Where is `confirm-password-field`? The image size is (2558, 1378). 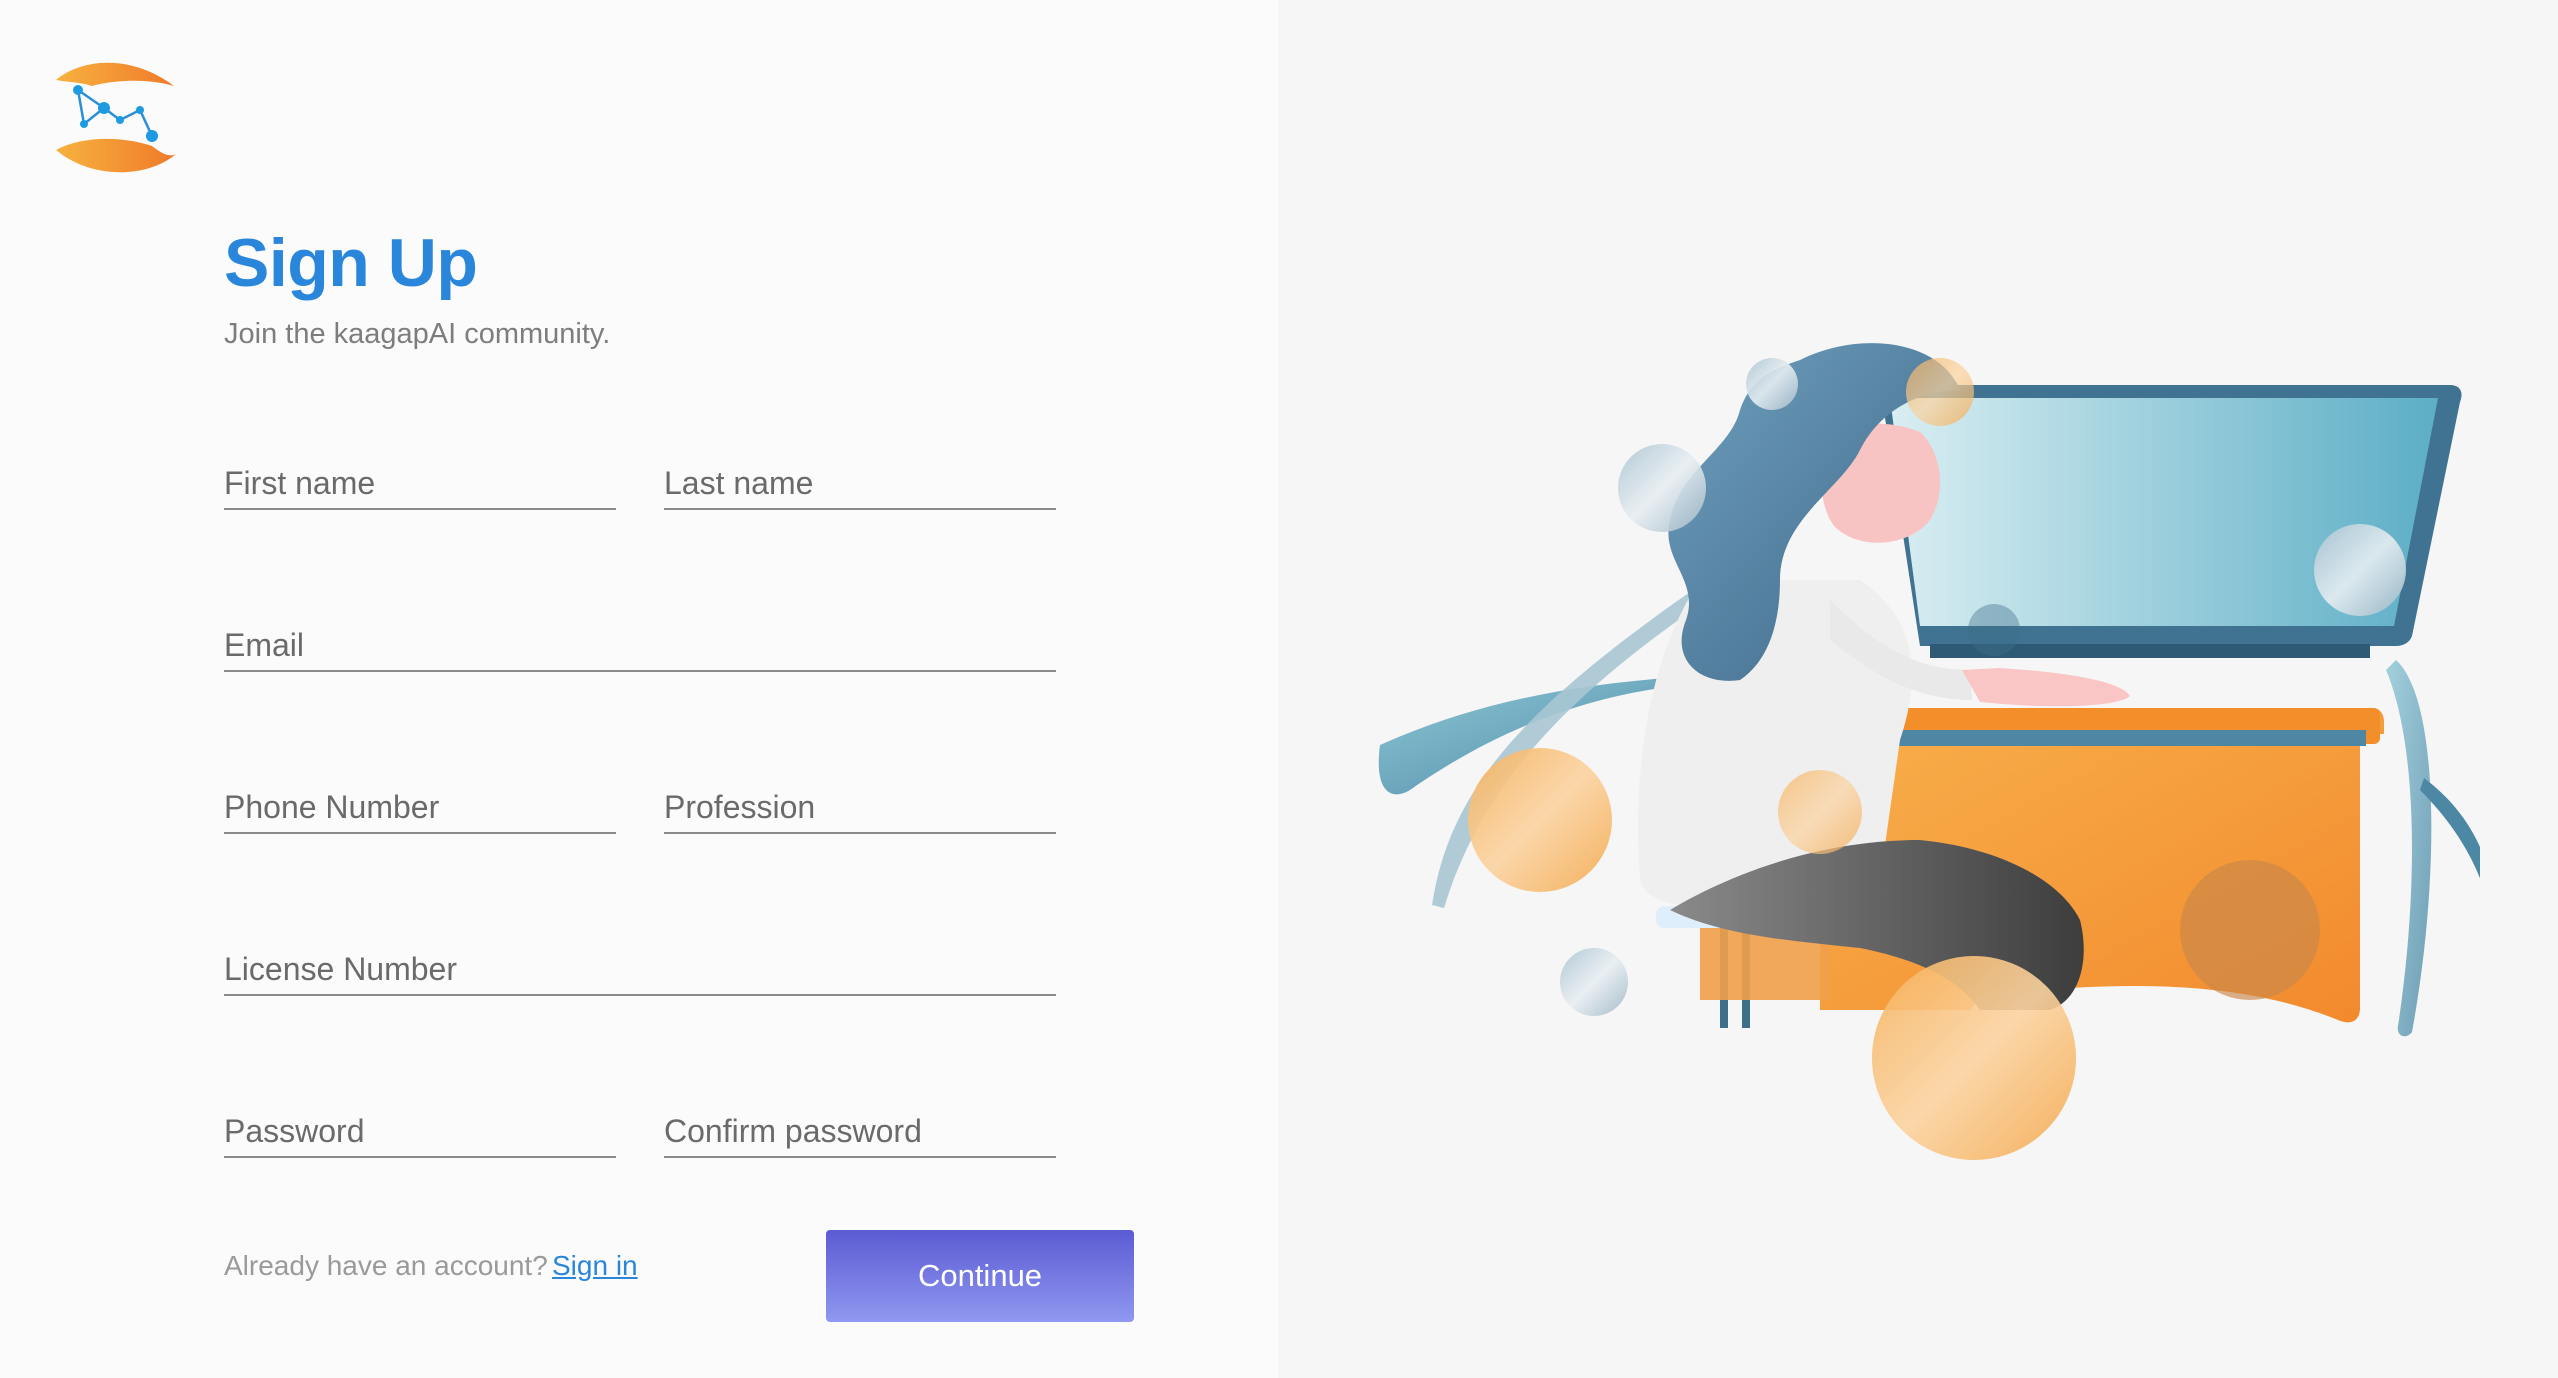 confirm-password-field is located at coordinates (860, 1126).